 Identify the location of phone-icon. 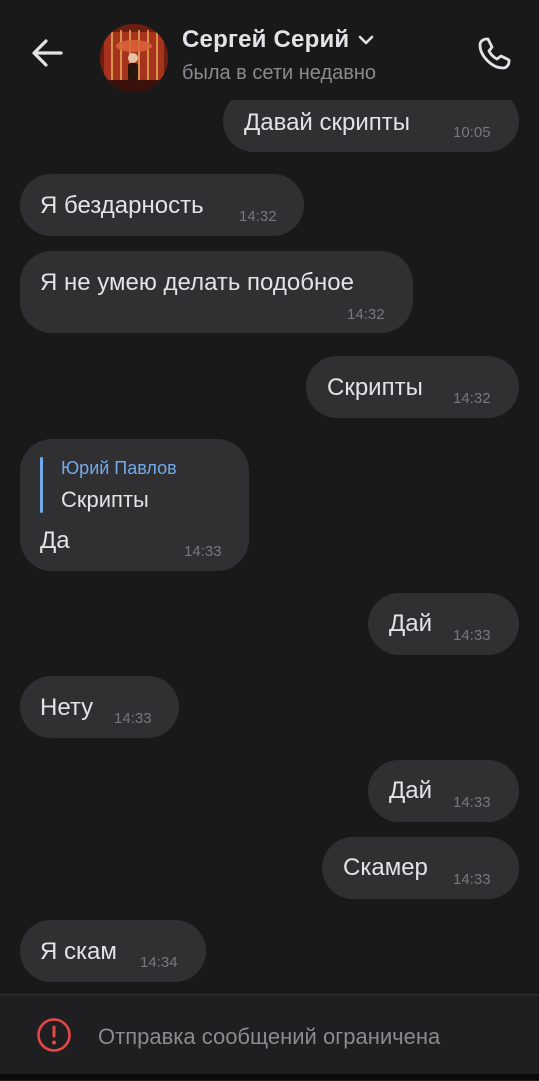
(494, 53).